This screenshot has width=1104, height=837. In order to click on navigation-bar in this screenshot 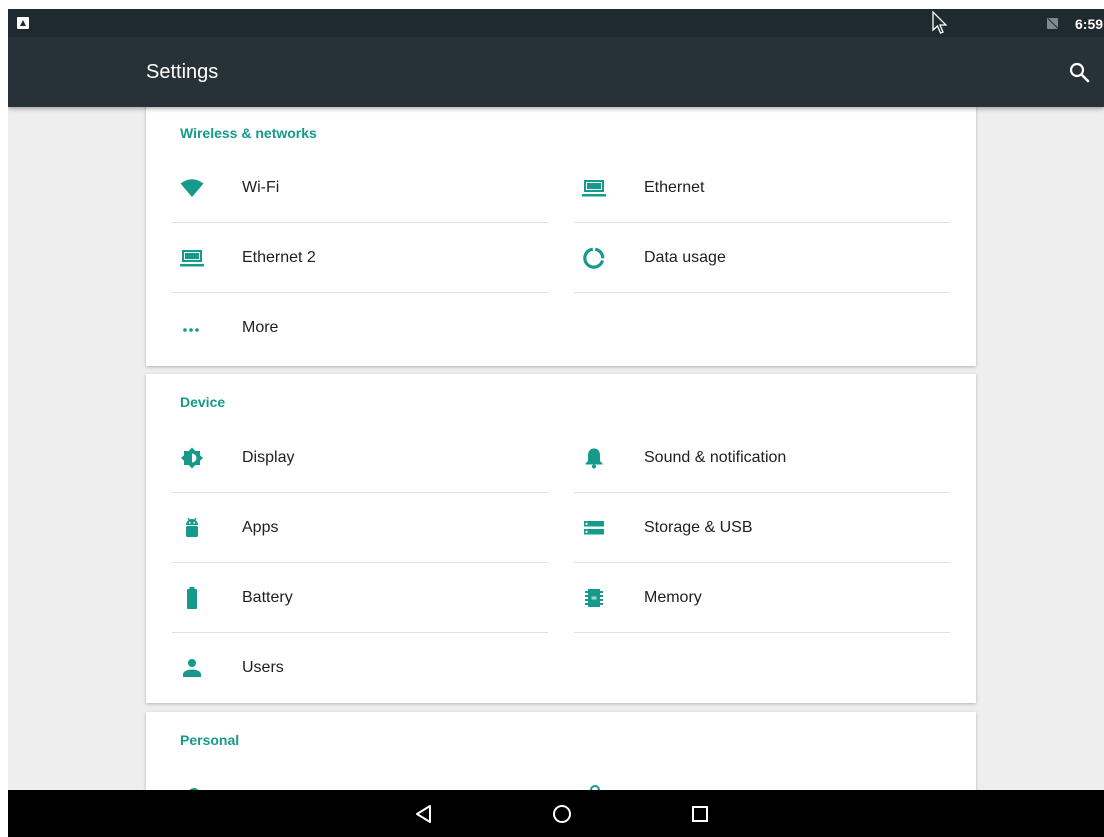, I will do `click(556, 813)`.